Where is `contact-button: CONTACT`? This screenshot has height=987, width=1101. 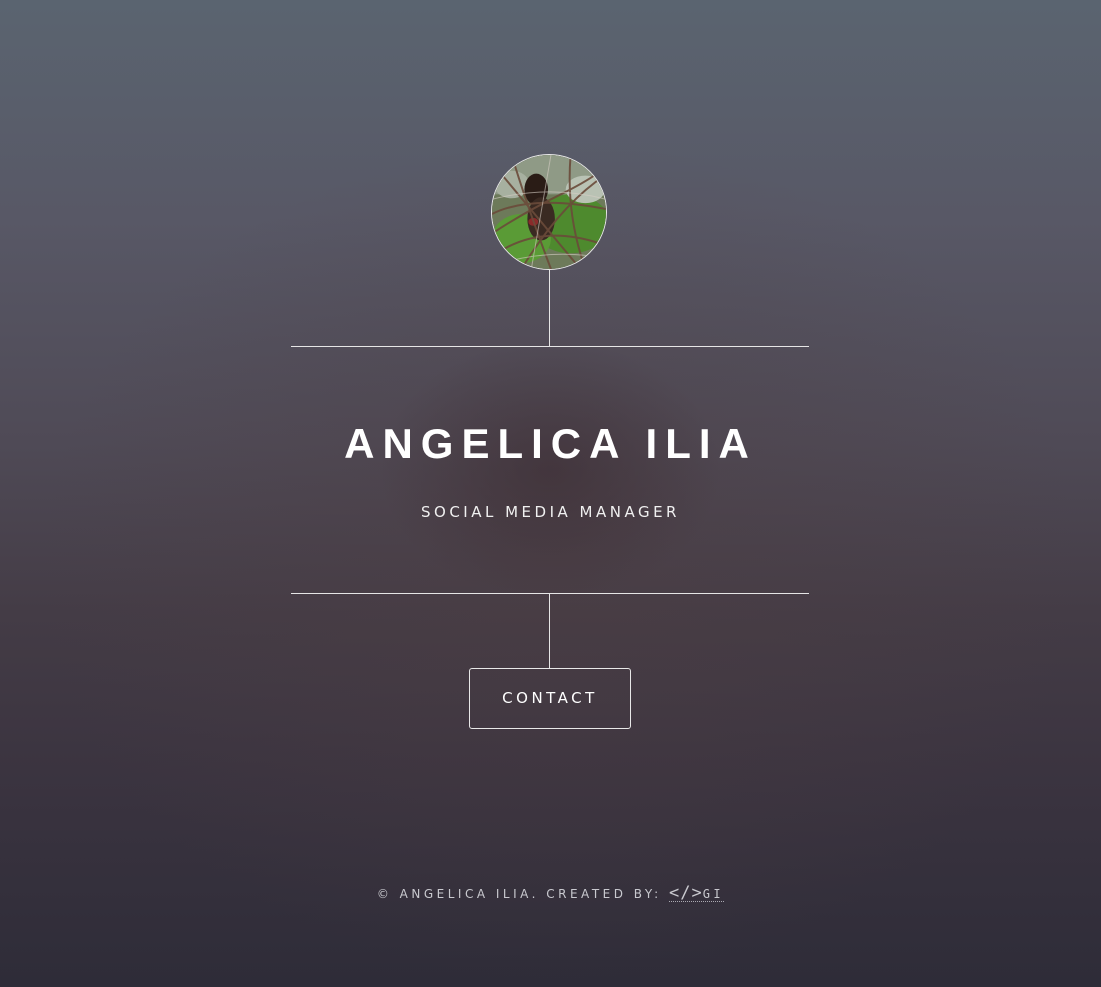
contact-button: CONTACT is located at coordinates (550, 698).